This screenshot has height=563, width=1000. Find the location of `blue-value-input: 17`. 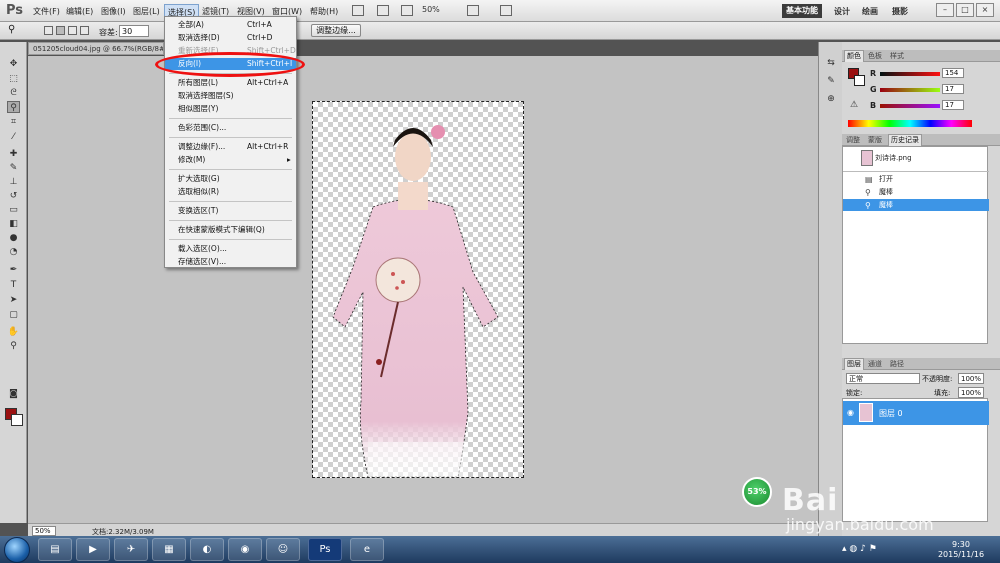

blue-value-input: 17 is located at coordinates (953, 105).